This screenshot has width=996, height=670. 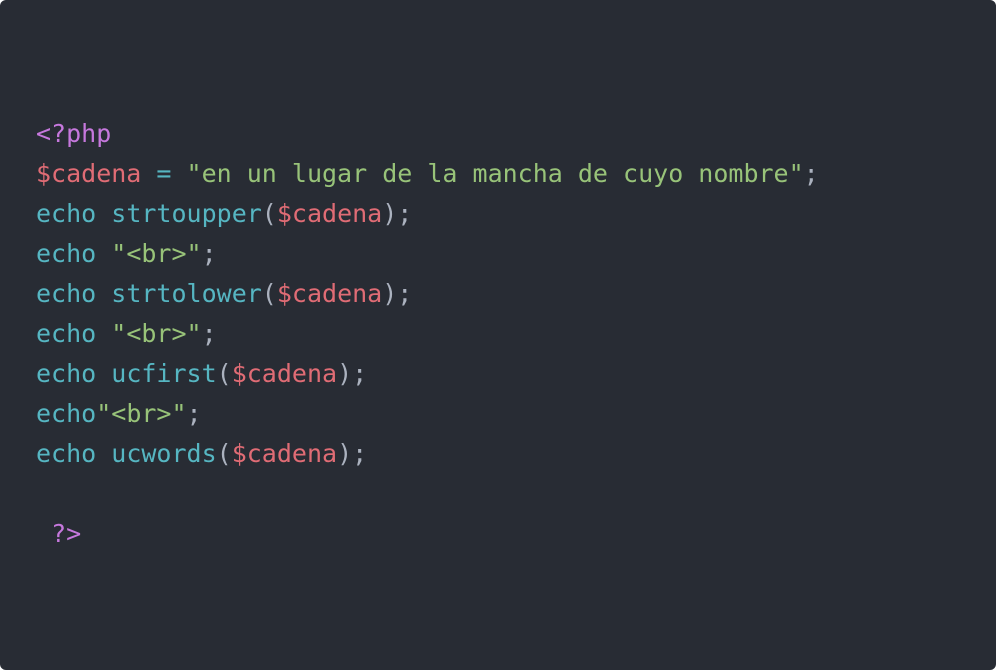 What do you see at coordinates (427, 134) in the screenshot?
I see `code-line: <?php` at bounding box center [427, 134].